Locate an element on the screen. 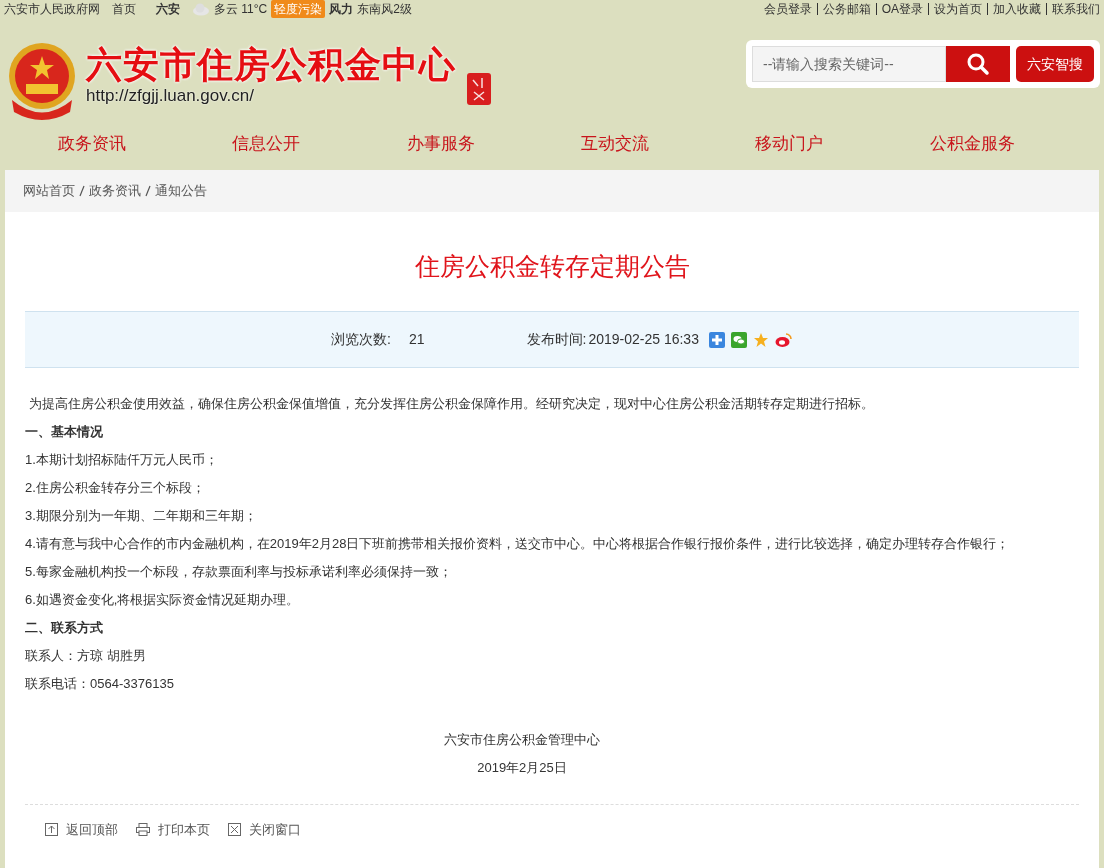 The height and width of the screenshot is (868, 1104). nav-item: 公积金服务 is located at coordinates (1016, 144).